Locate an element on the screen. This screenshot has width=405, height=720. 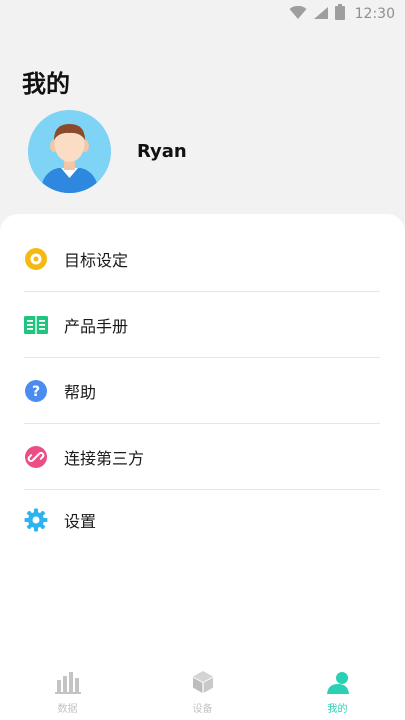
menu-item-label: 连接第三方 is located at coordinates (104, 458).